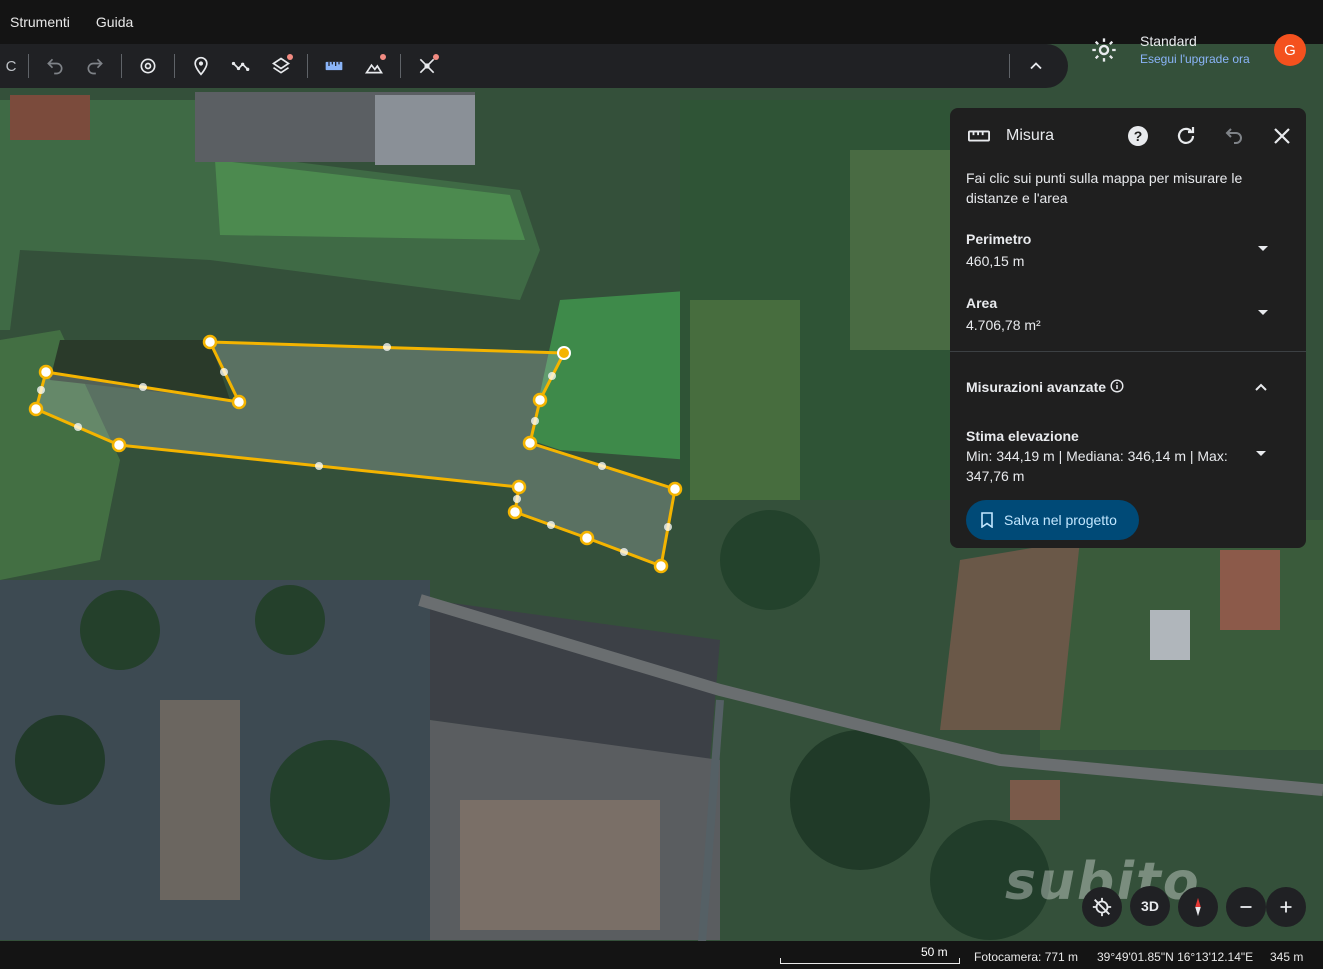 This screenshot has height=969, width=1323. I want to click on advanced-measurements-label: Misurazioni avanzate, so click(1036, 387).